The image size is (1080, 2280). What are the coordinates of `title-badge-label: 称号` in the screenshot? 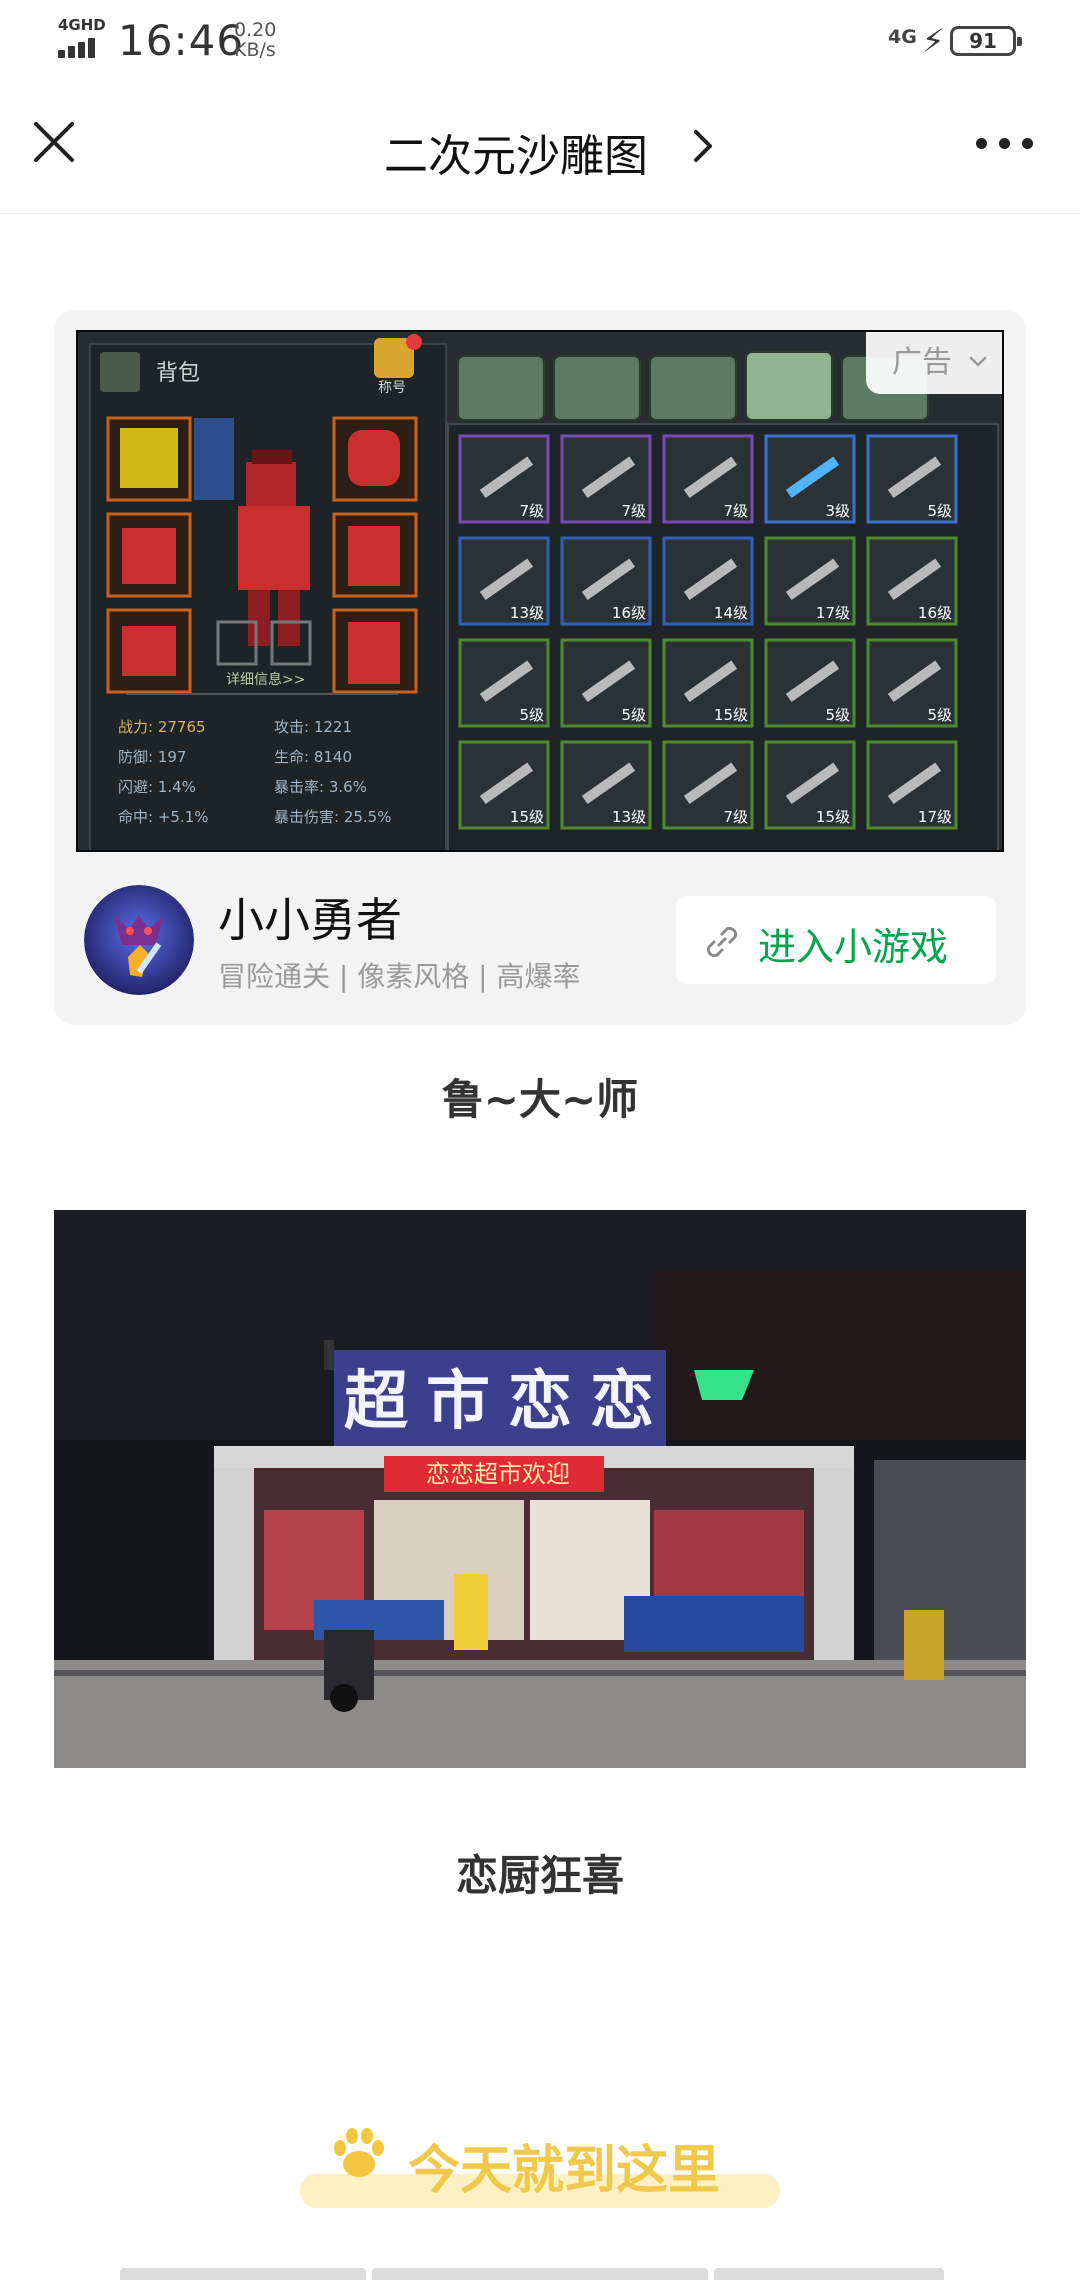 It's located at (392, 388).